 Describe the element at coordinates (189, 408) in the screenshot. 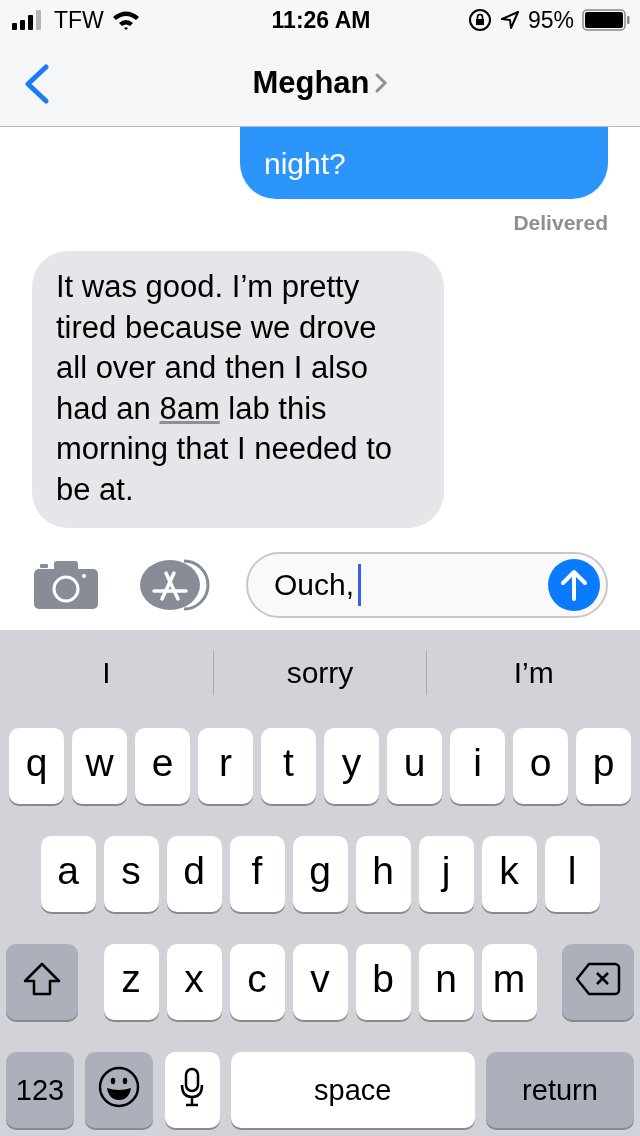

I see `date-link: 8am` at that location.